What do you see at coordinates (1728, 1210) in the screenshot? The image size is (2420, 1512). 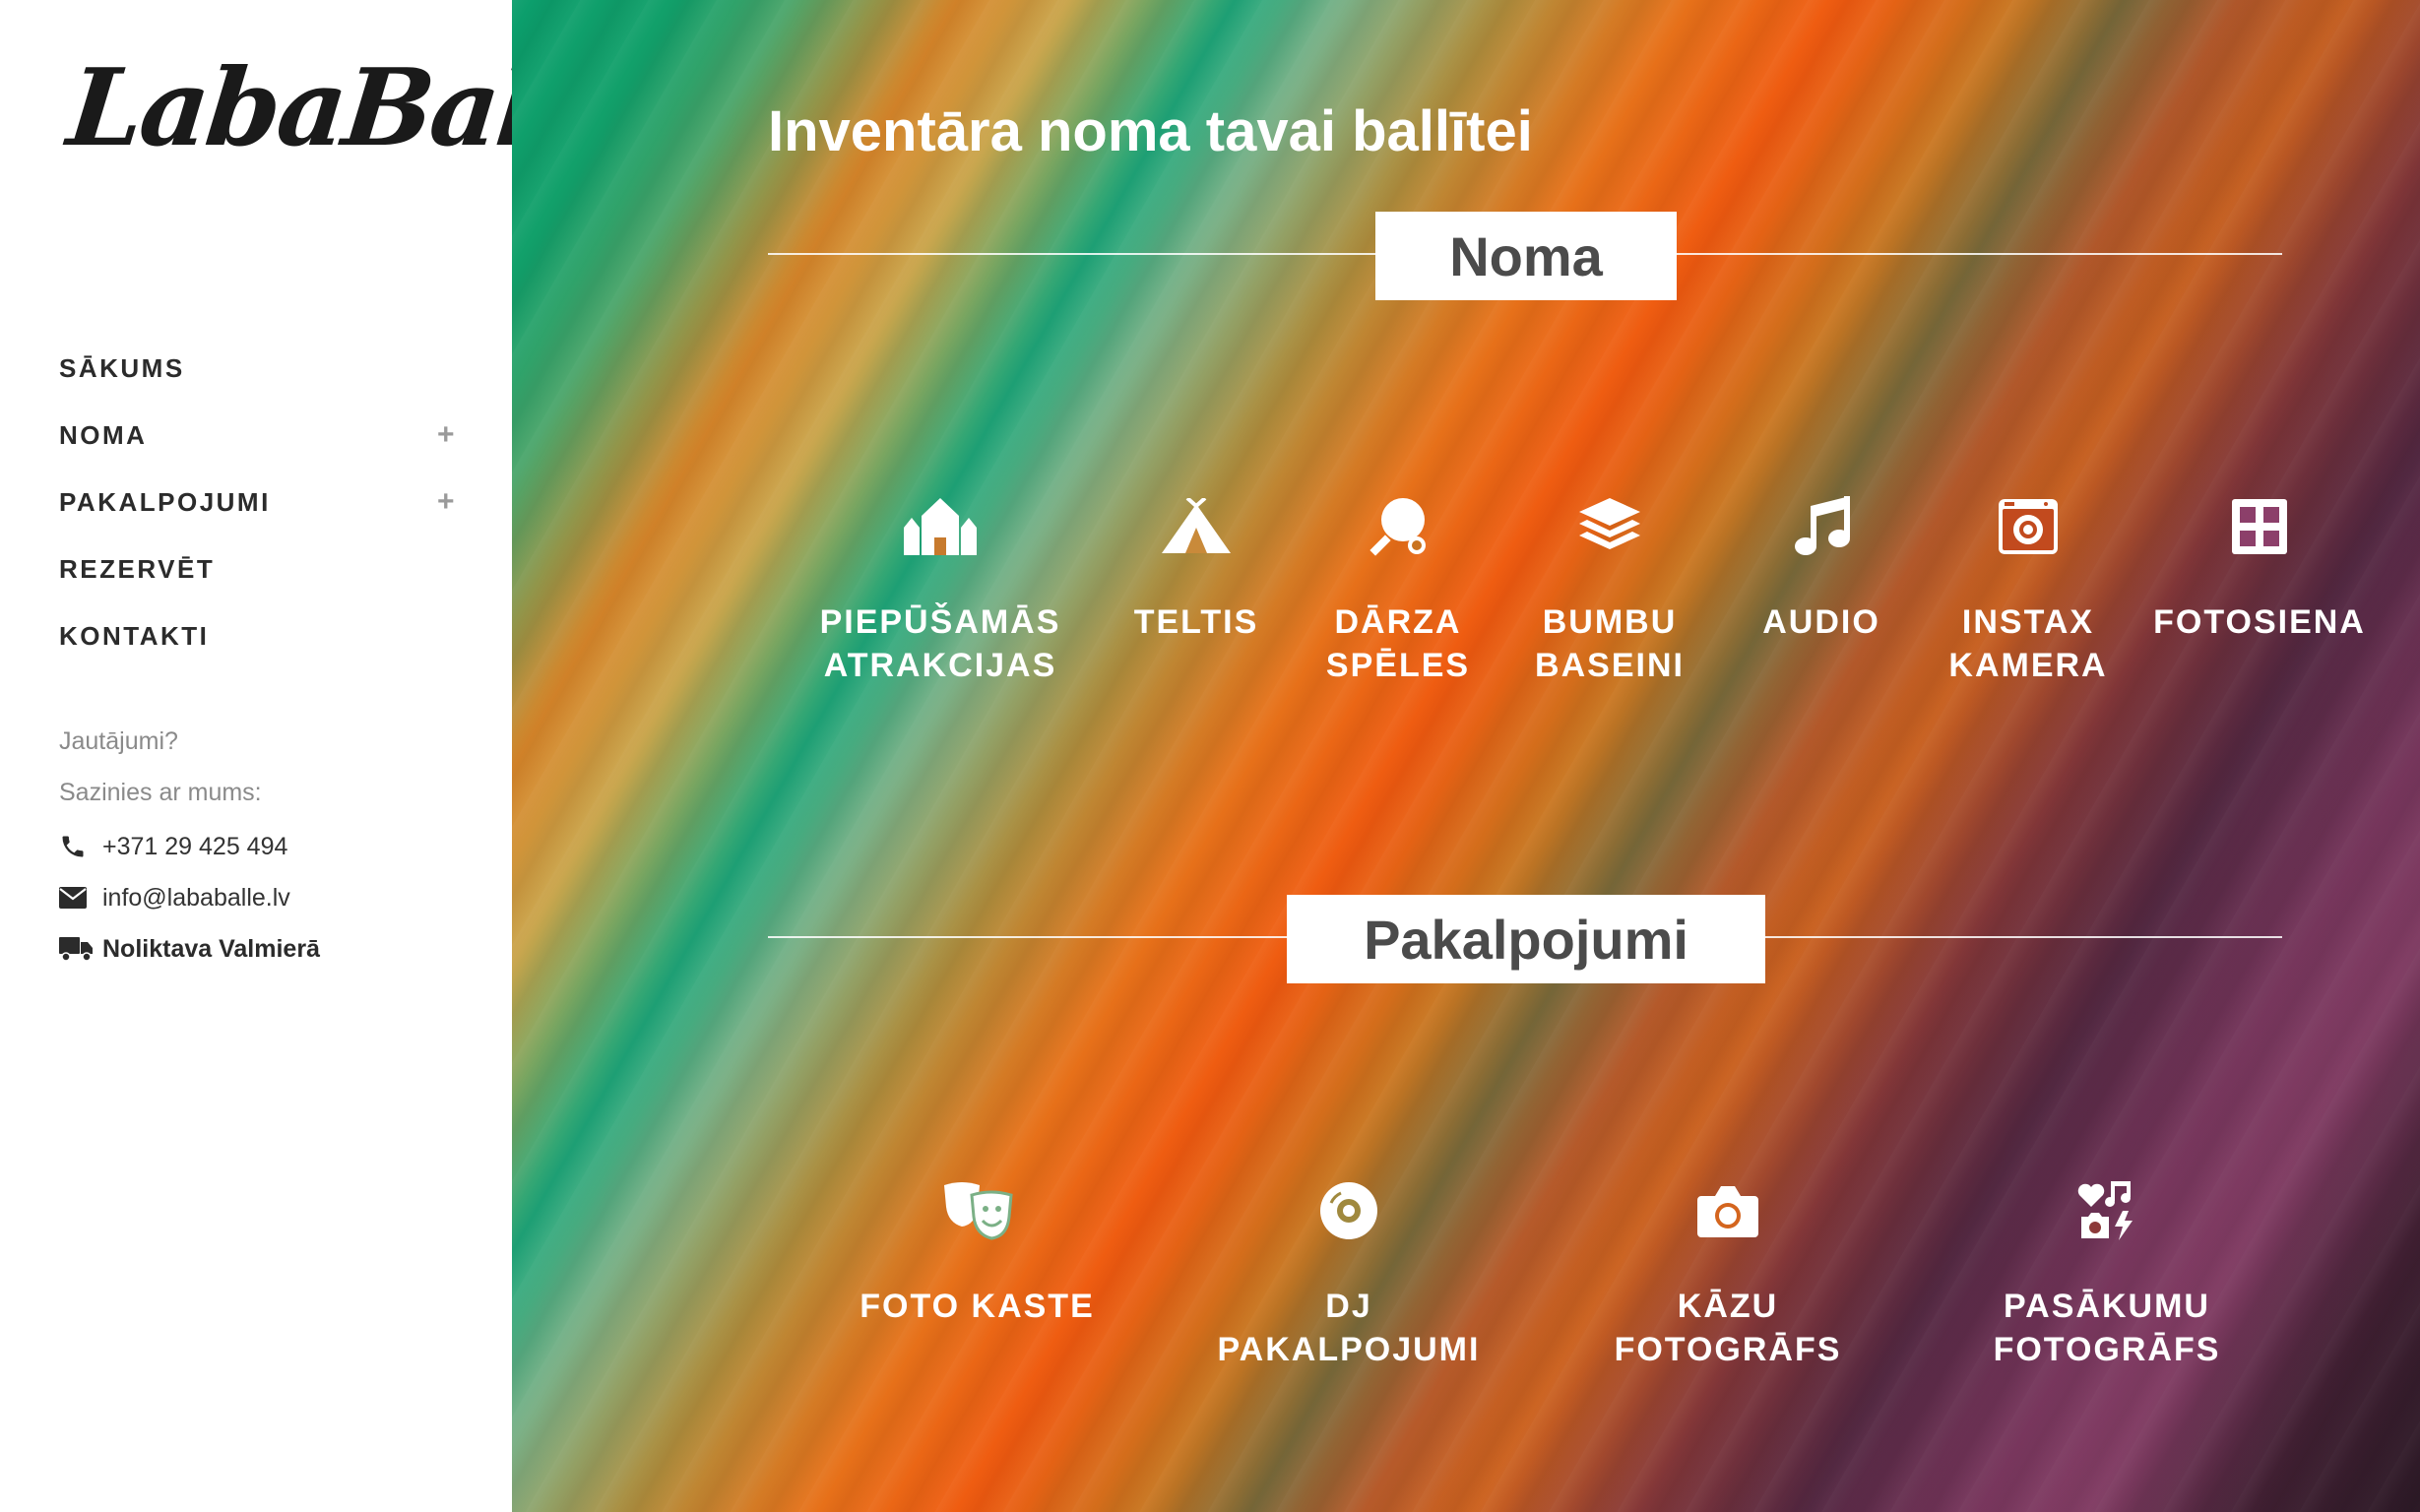 I see `camera-icon` at bounding box center [1728, 1210].